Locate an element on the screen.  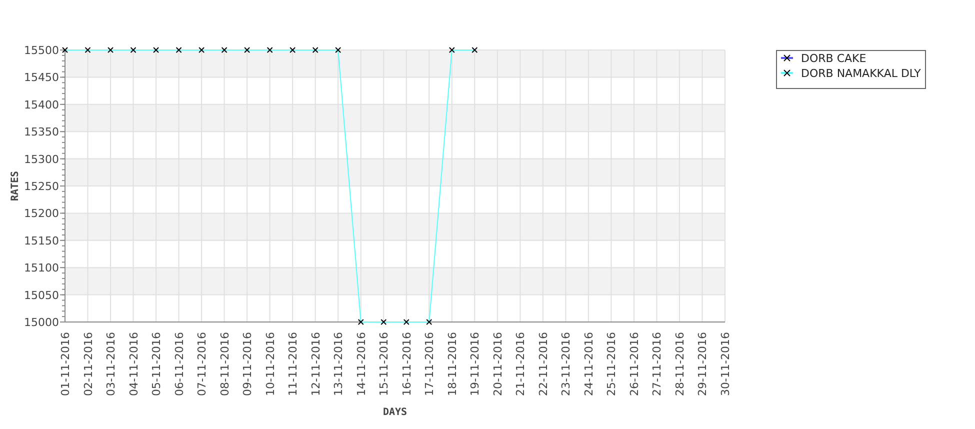
tick-label: 15050 is located at coordinates (41, 295).